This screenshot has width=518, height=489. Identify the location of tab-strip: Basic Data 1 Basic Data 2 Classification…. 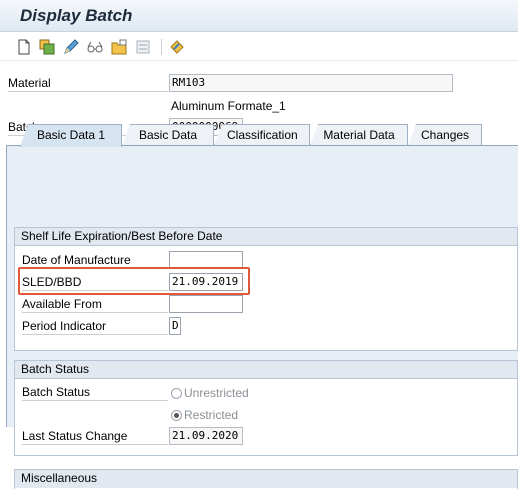
(262, 135).